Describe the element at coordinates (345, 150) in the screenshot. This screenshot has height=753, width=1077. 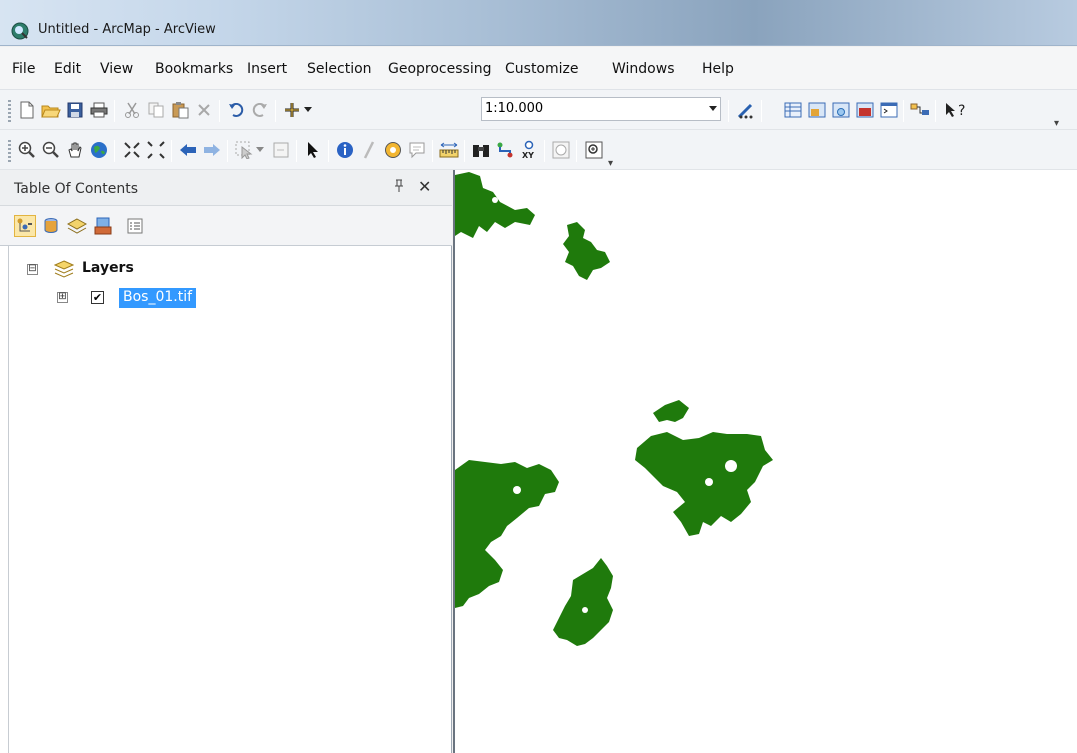
I see `identify-icon` at that location.